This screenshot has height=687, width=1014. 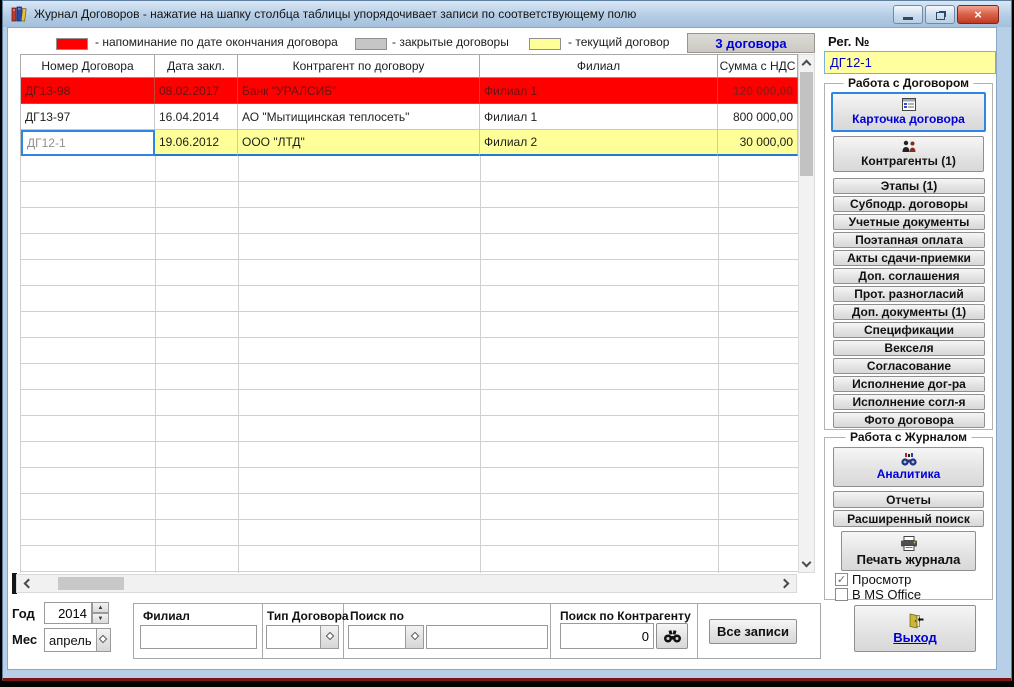 I want to click on year-up-button: ▲, so click(x=100, y=607).